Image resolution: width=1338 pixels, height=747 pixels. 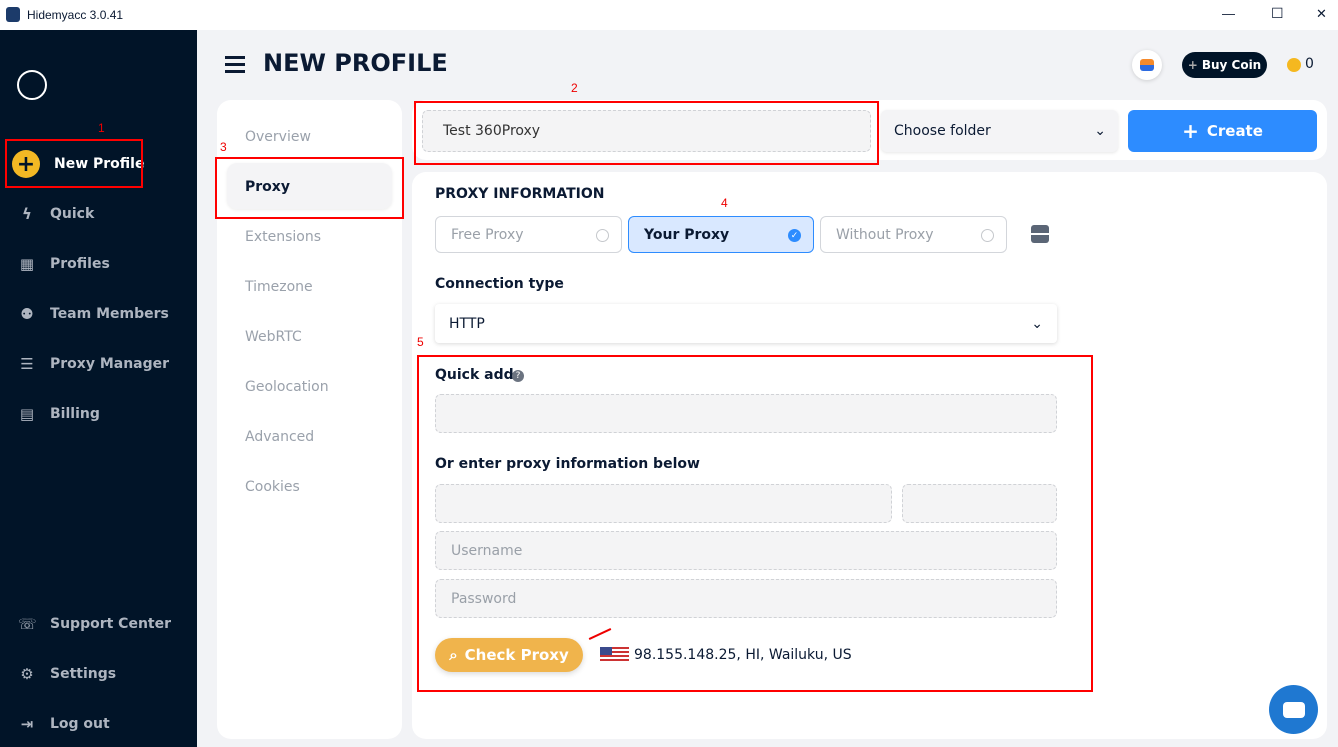 I want to click on check-proxy-label: Check Proxy, so click(x=516, y=655).